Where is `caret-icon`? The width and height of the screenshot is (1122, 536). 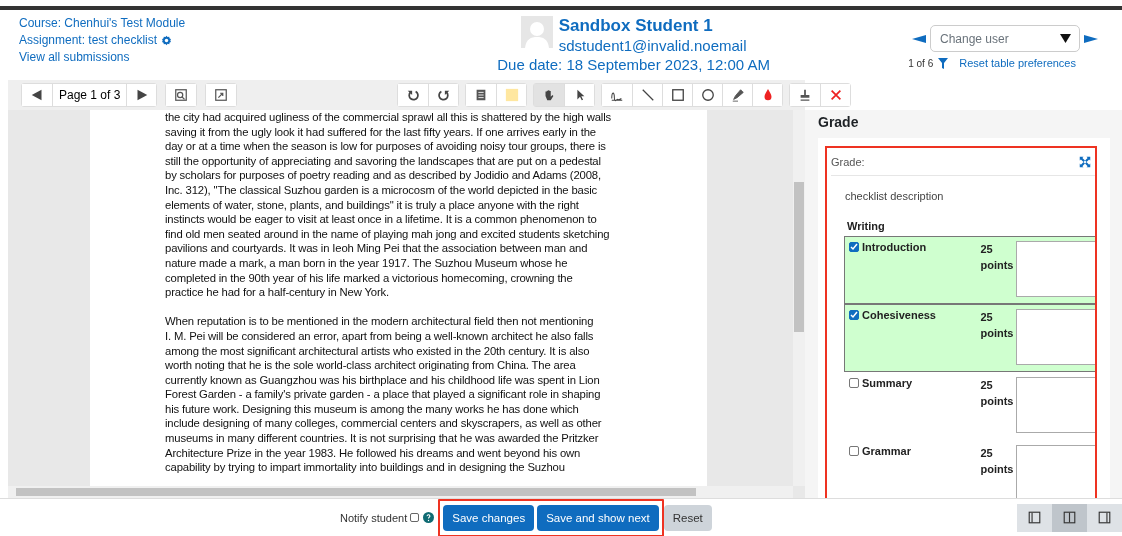 caret-icon is located at coordinates (1065, 38).